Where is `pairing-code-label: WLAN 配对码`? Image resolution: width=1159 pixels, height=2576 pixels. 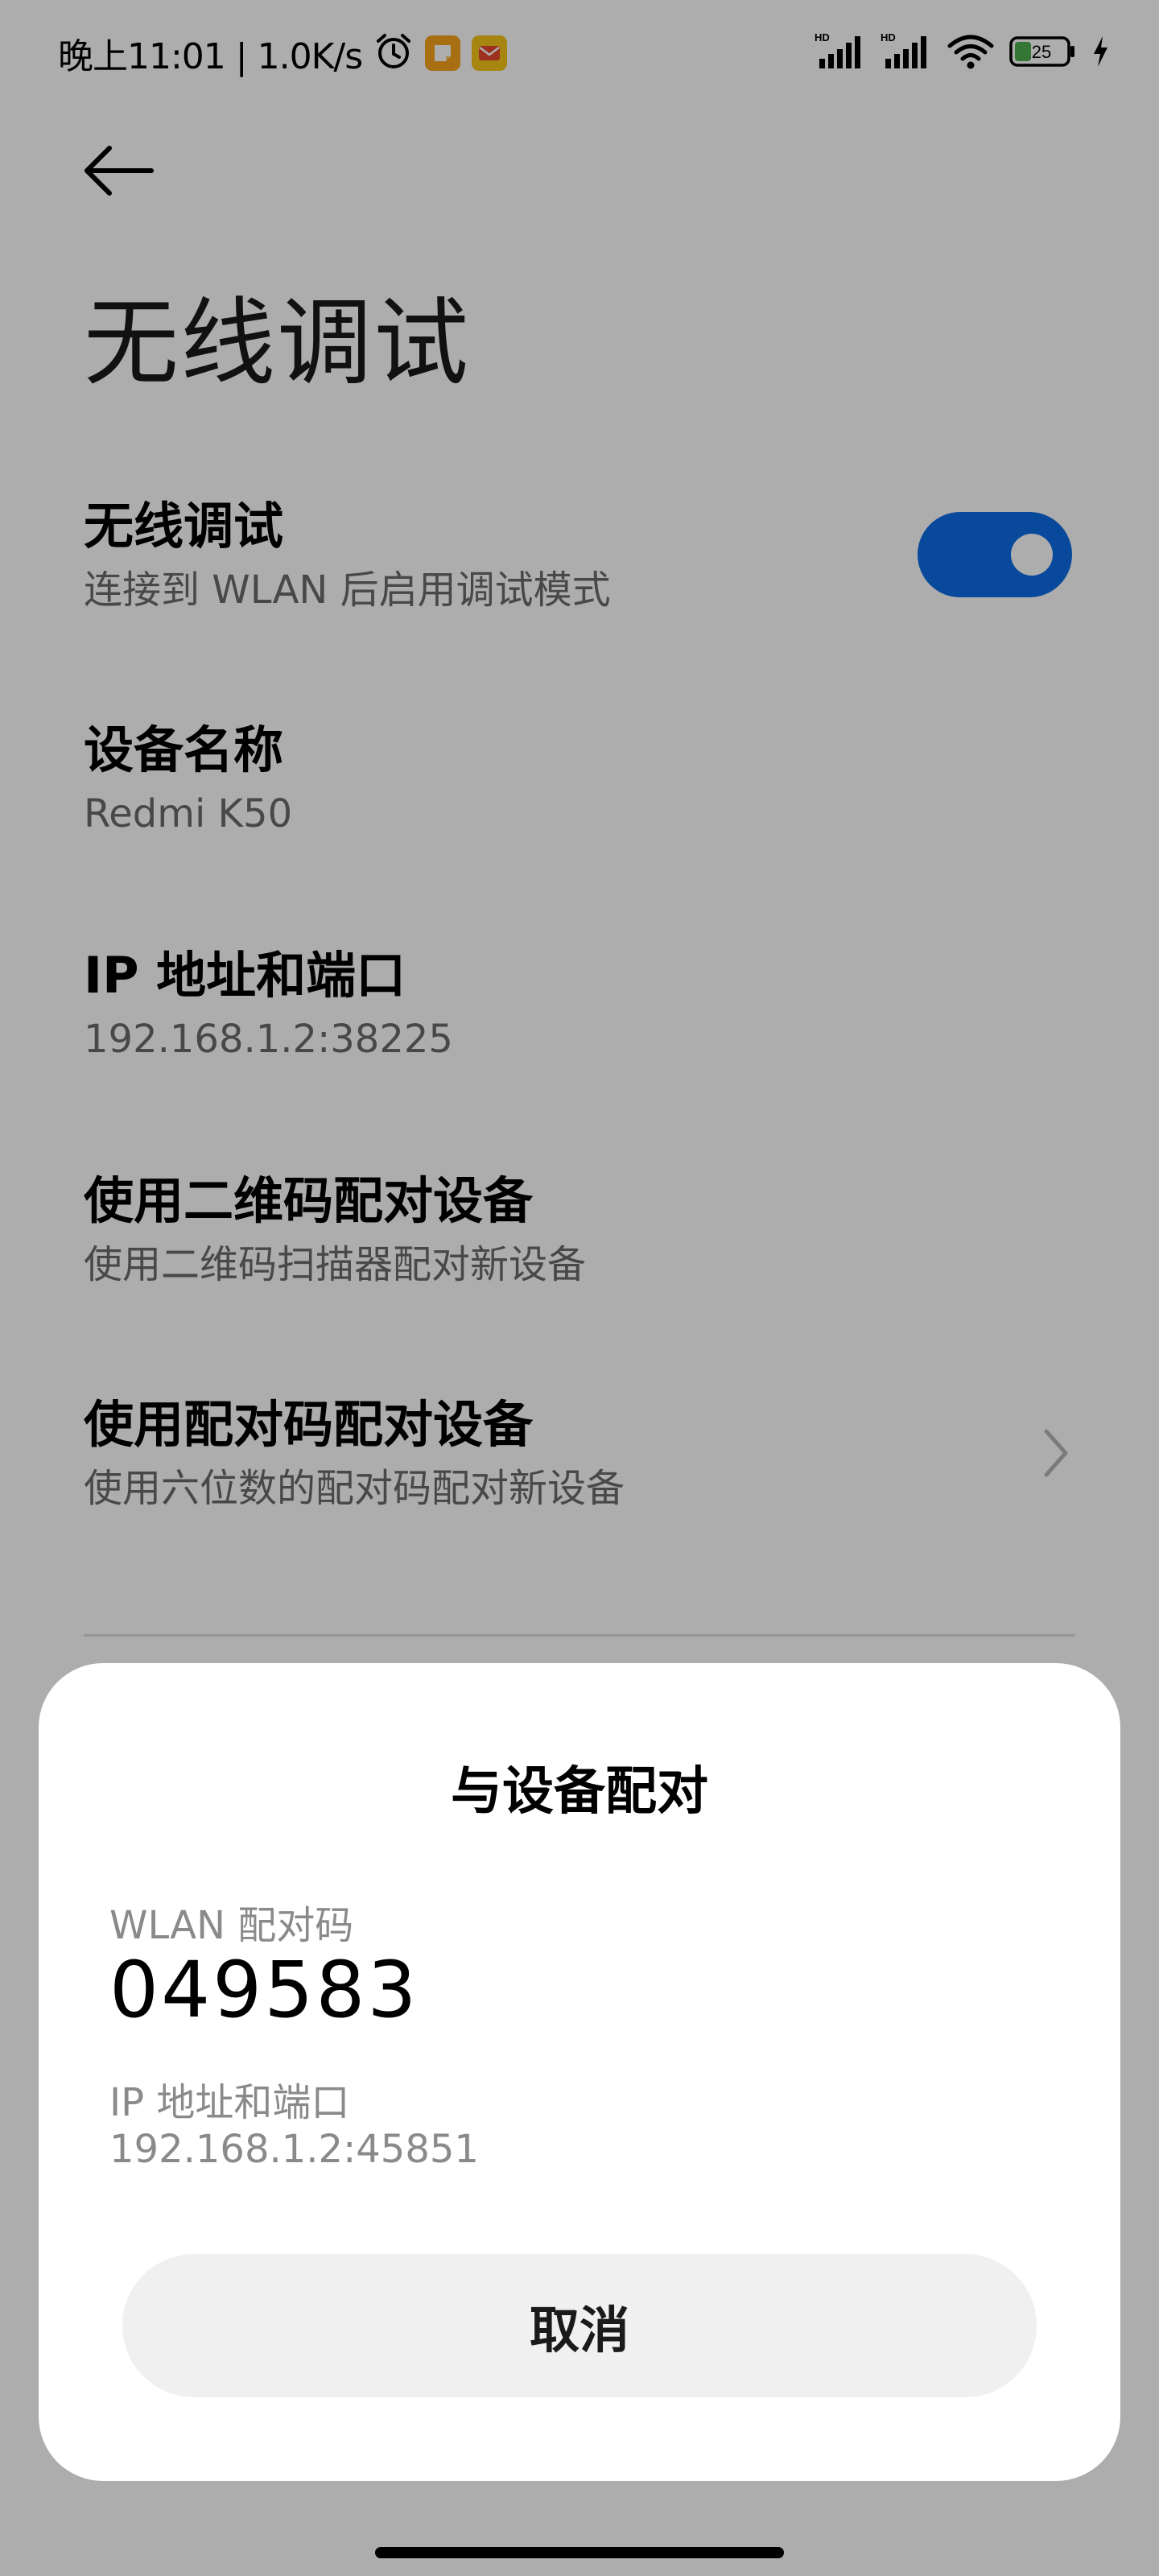 pairing-code-label: WLAN 配对码 is located at coordinates (231, 1926).